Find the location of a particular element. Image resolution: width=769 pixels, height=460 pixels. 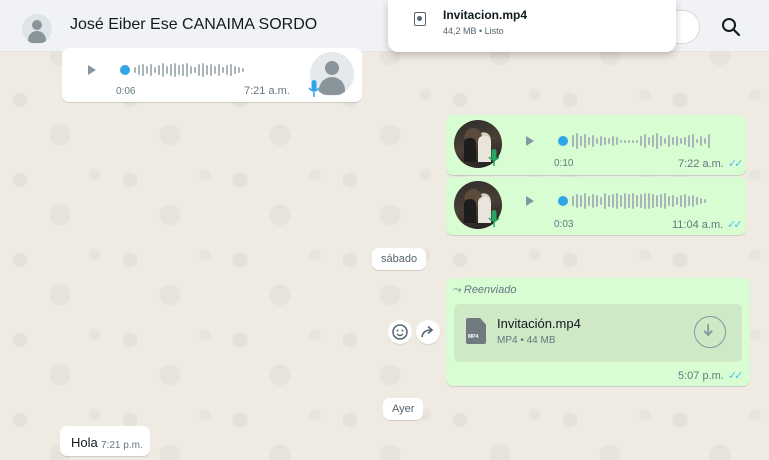

video-file-icon is located at coordinates (420, 19).